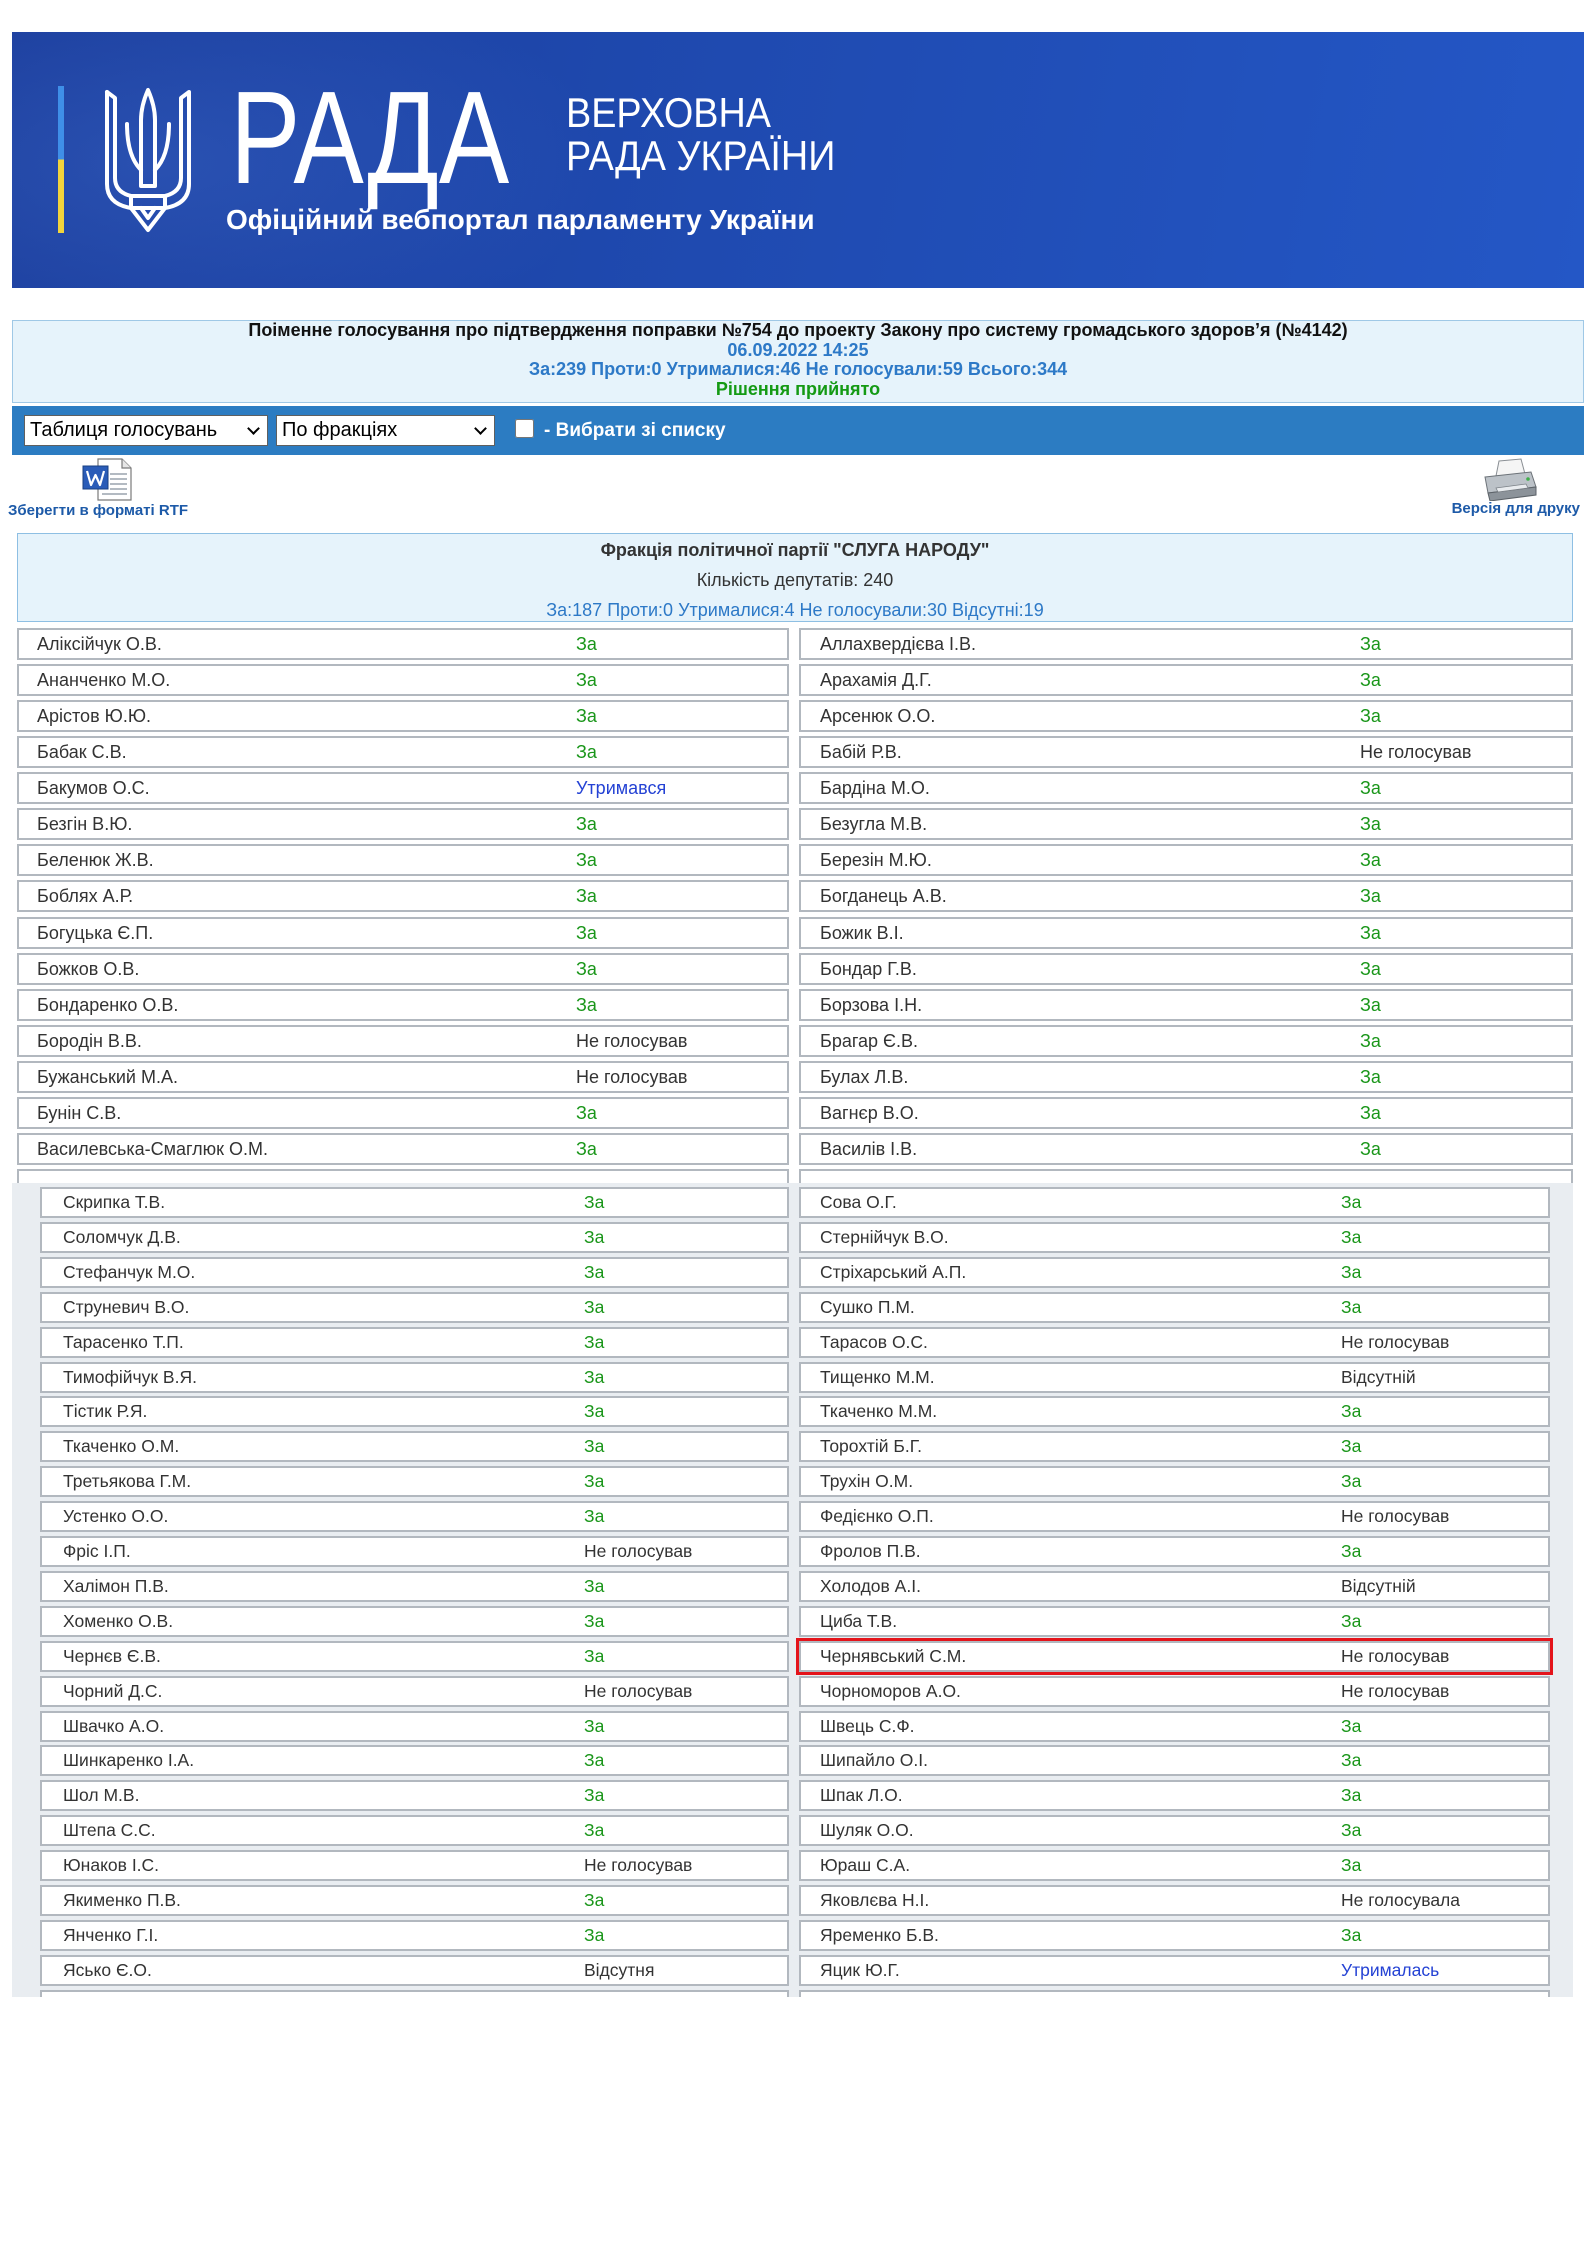  What do you see at coordinates (153, 1148) in the screenshot?
I see `deputy-name: Василевська-Смаглюк О.М.` at bounding box center [153, 1148].